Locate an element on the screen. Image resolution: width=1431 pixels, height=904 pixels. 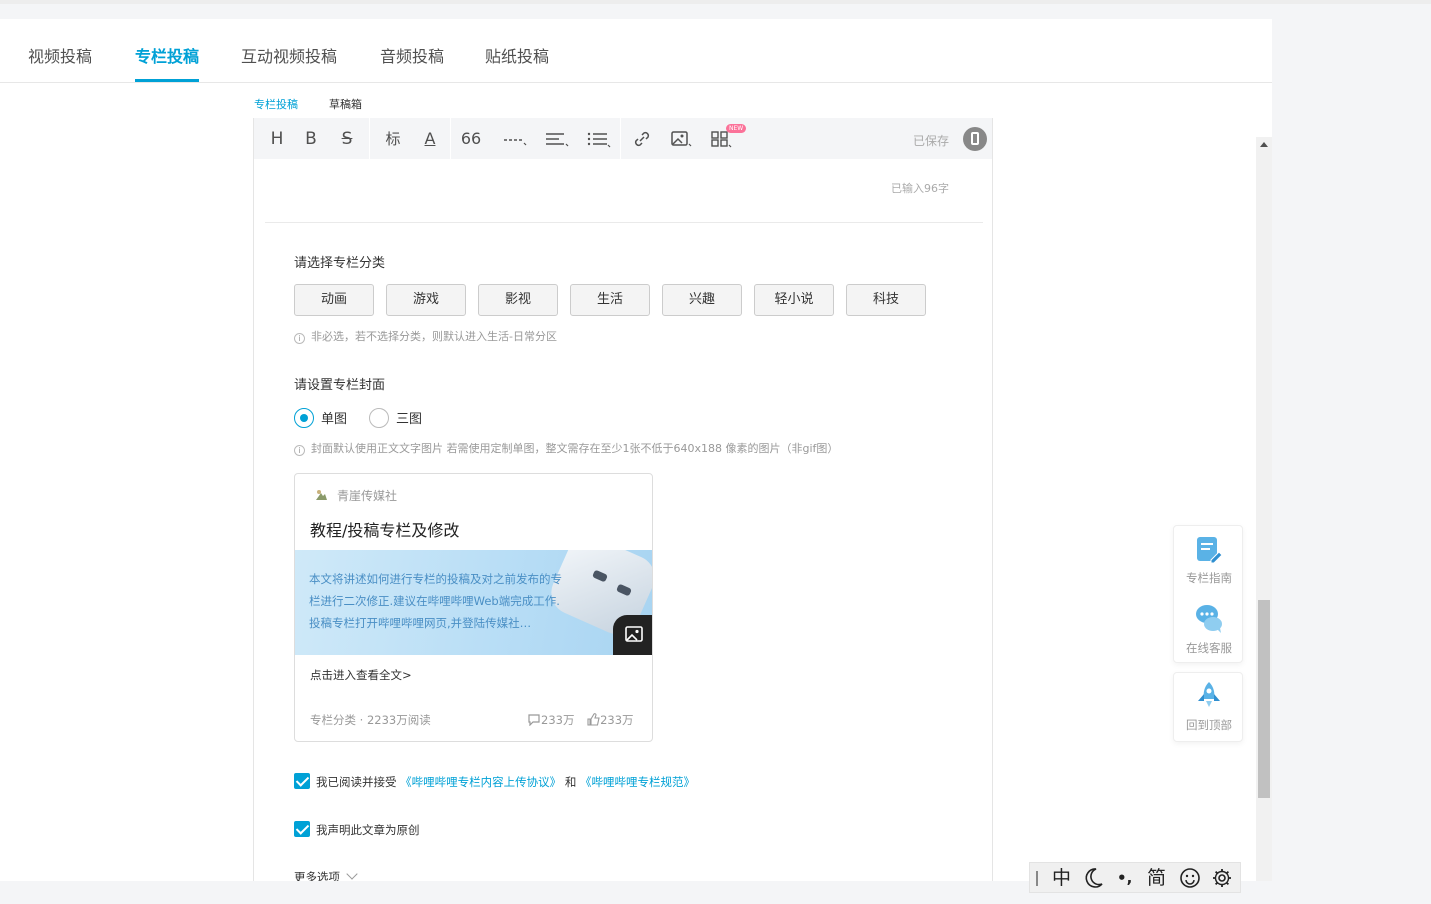
cover-label: 请设置专栏封面 is located at coordinates (340, 385).